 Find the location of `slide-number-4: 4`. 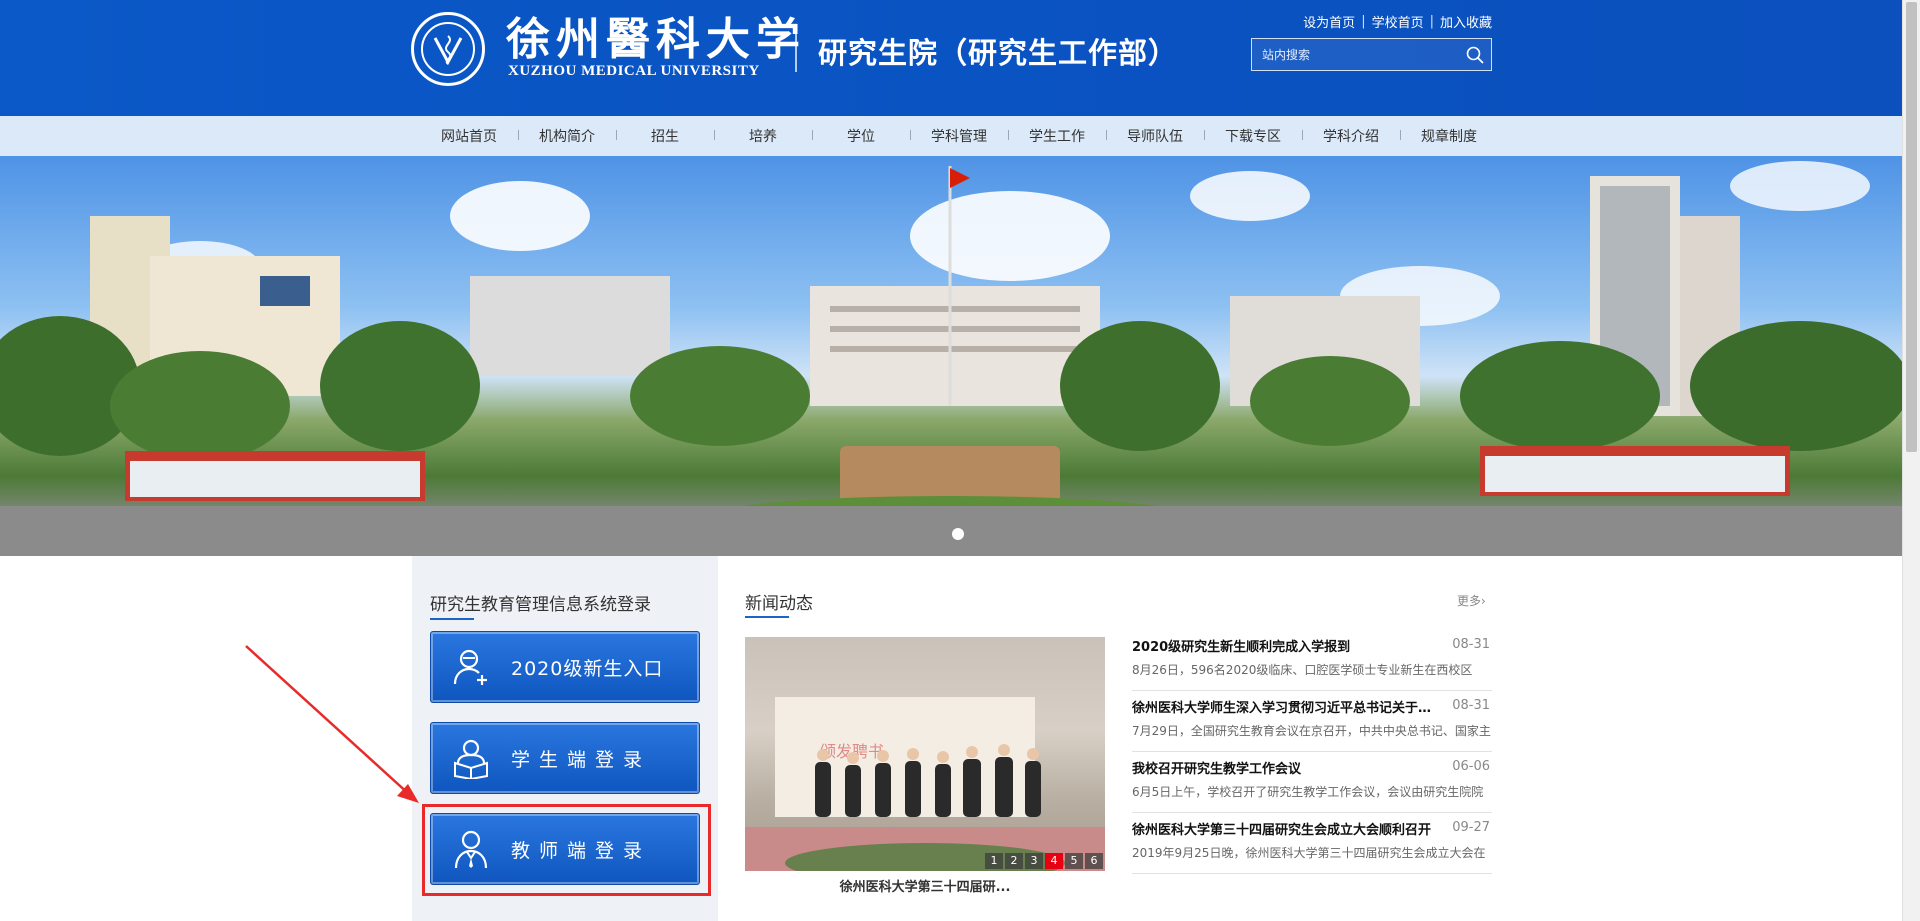

slide-number-4: 4 is located at coordinates (1054, 861).